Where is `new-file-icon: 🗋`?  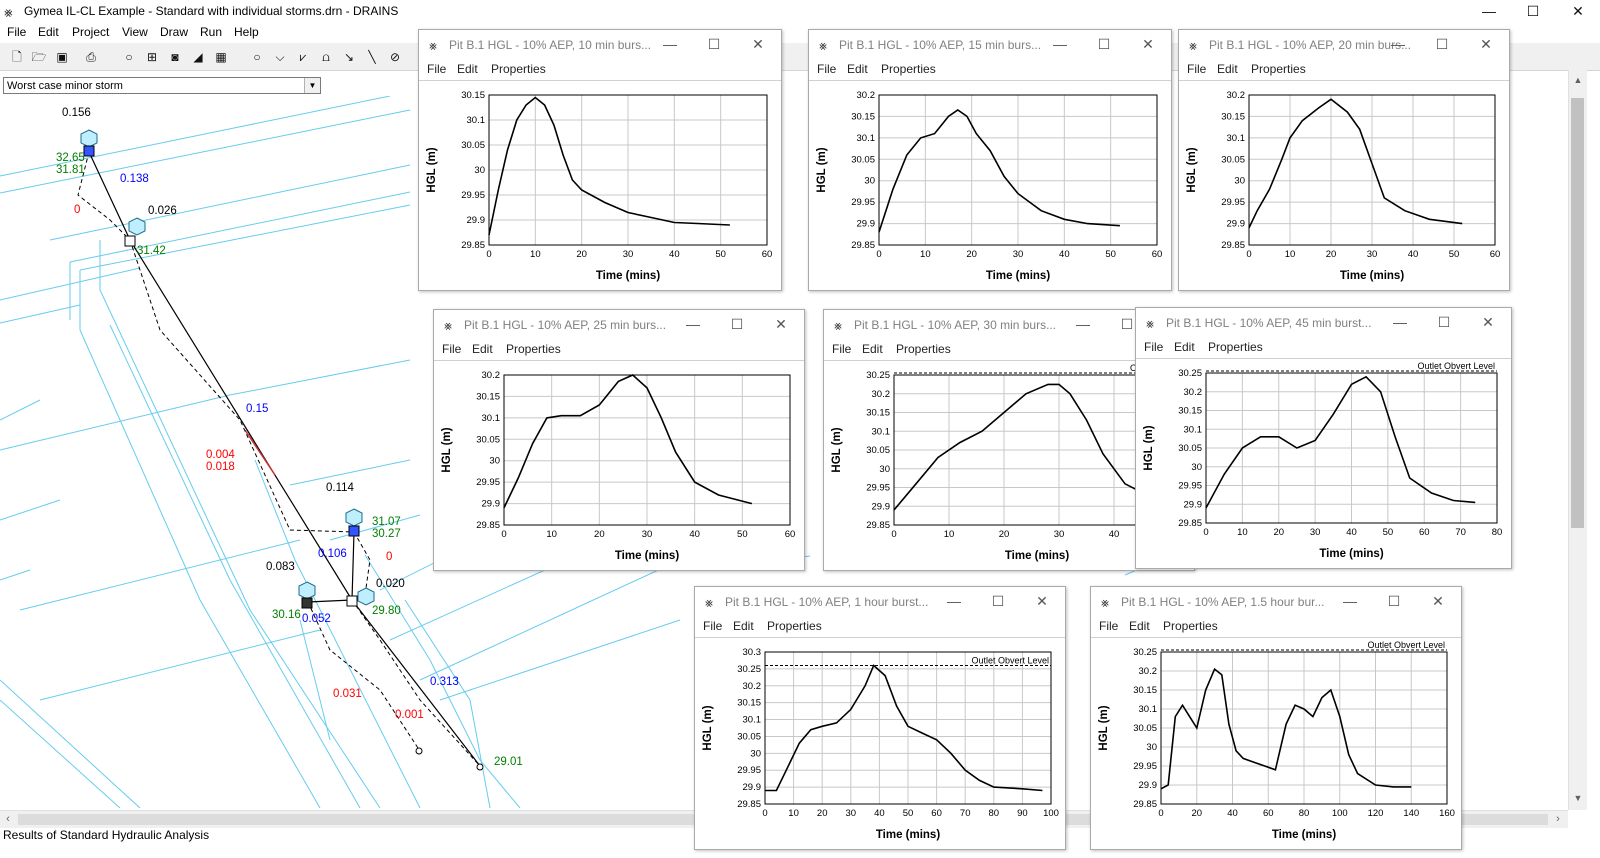
new-file-icon: 🗋 is located at coordinates (17, 57).